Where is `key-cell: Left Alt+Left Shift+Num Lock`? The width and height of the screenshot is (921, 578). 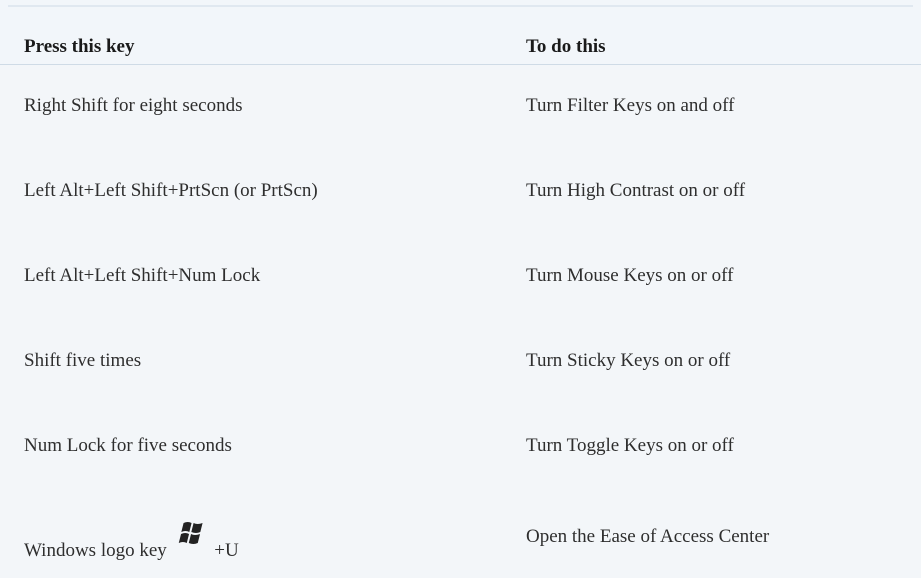 key-cell: Left Alt+Left Shift+Num Lock is located at coordinates (142, 275).